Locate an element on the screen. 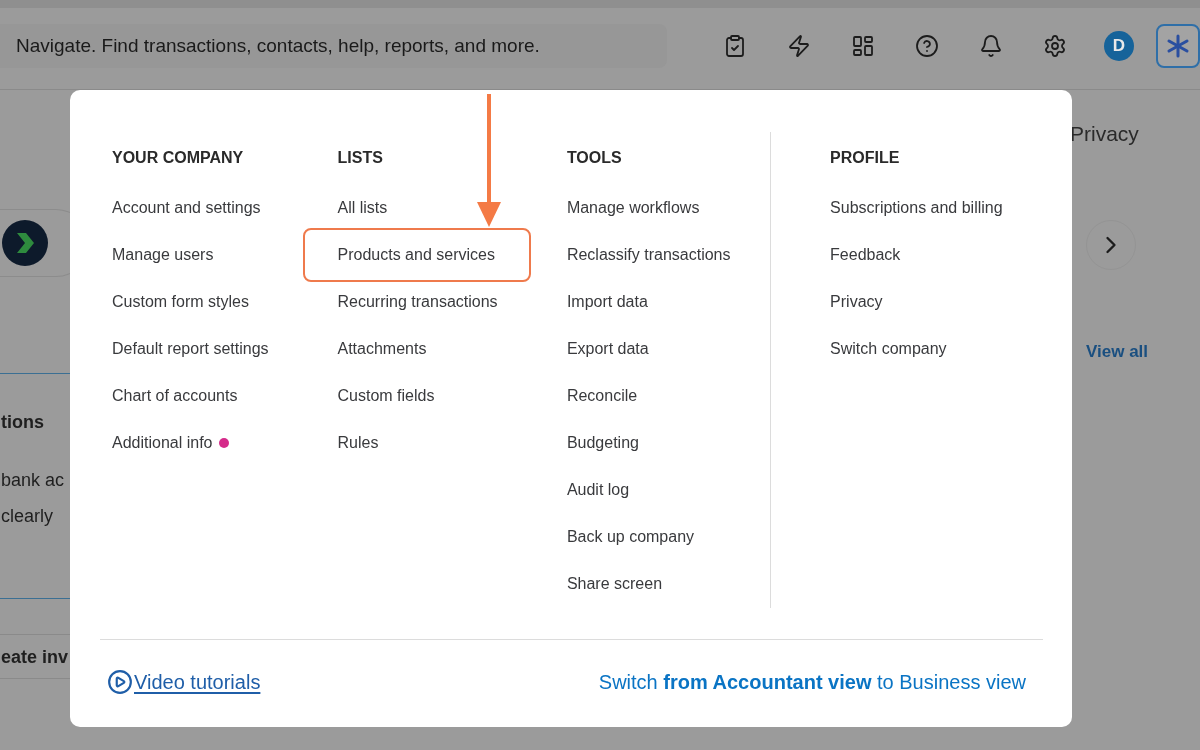 The width and height of the screenshot is (1200, 750). menu-link: Feedback is located at coordinates (865, 255).